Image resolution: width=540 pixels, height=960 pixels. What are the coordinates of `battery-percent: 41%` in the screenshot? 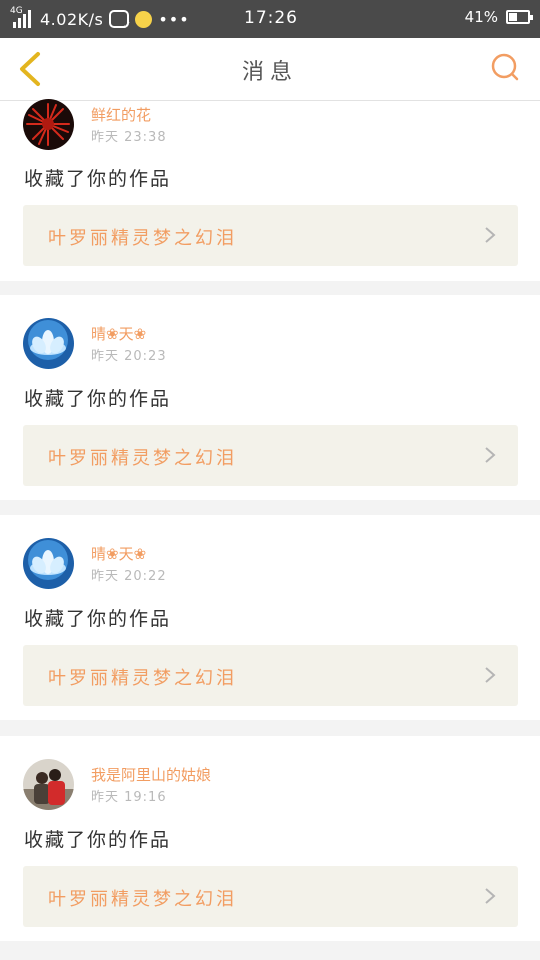 It's located at (481, 17).